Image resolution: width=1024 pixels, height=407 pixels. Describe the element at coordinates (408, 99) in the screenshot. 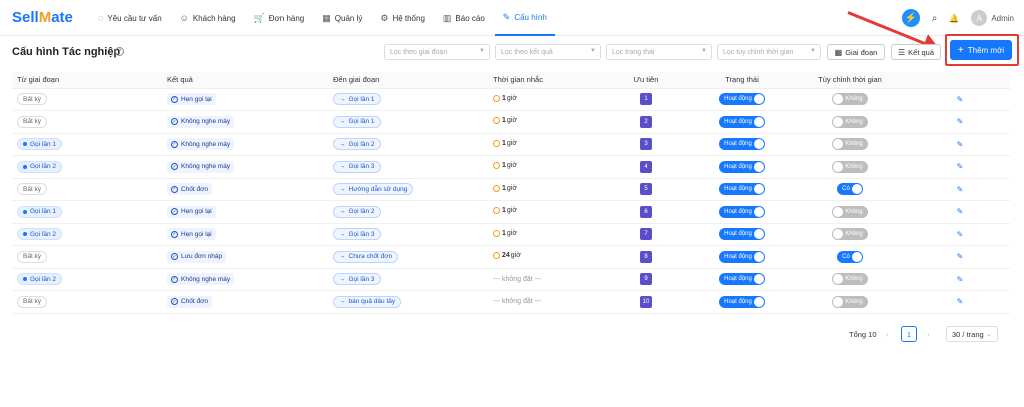

I see `cell-to: → Gọi lần 1` at that location.